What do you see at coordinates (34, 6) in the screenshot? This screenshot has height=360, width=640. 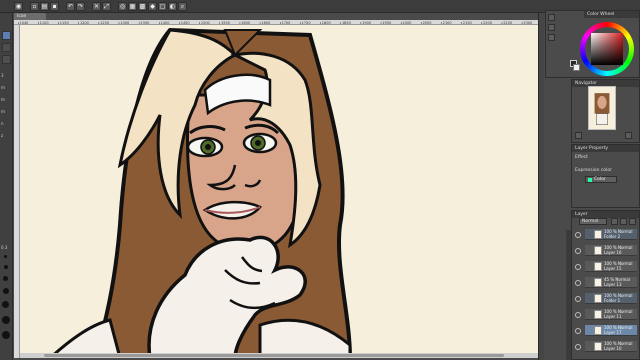 I see `new-icon: ▫` at bounding box center [34, 6].